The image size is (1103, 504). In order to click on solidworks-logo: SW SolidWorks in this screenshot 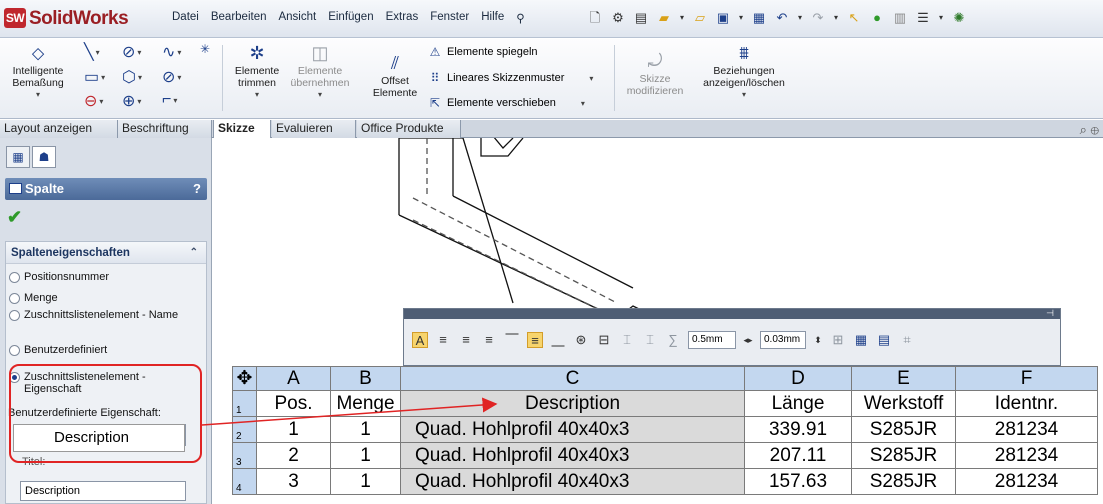, I will do `click(66, 19)`.